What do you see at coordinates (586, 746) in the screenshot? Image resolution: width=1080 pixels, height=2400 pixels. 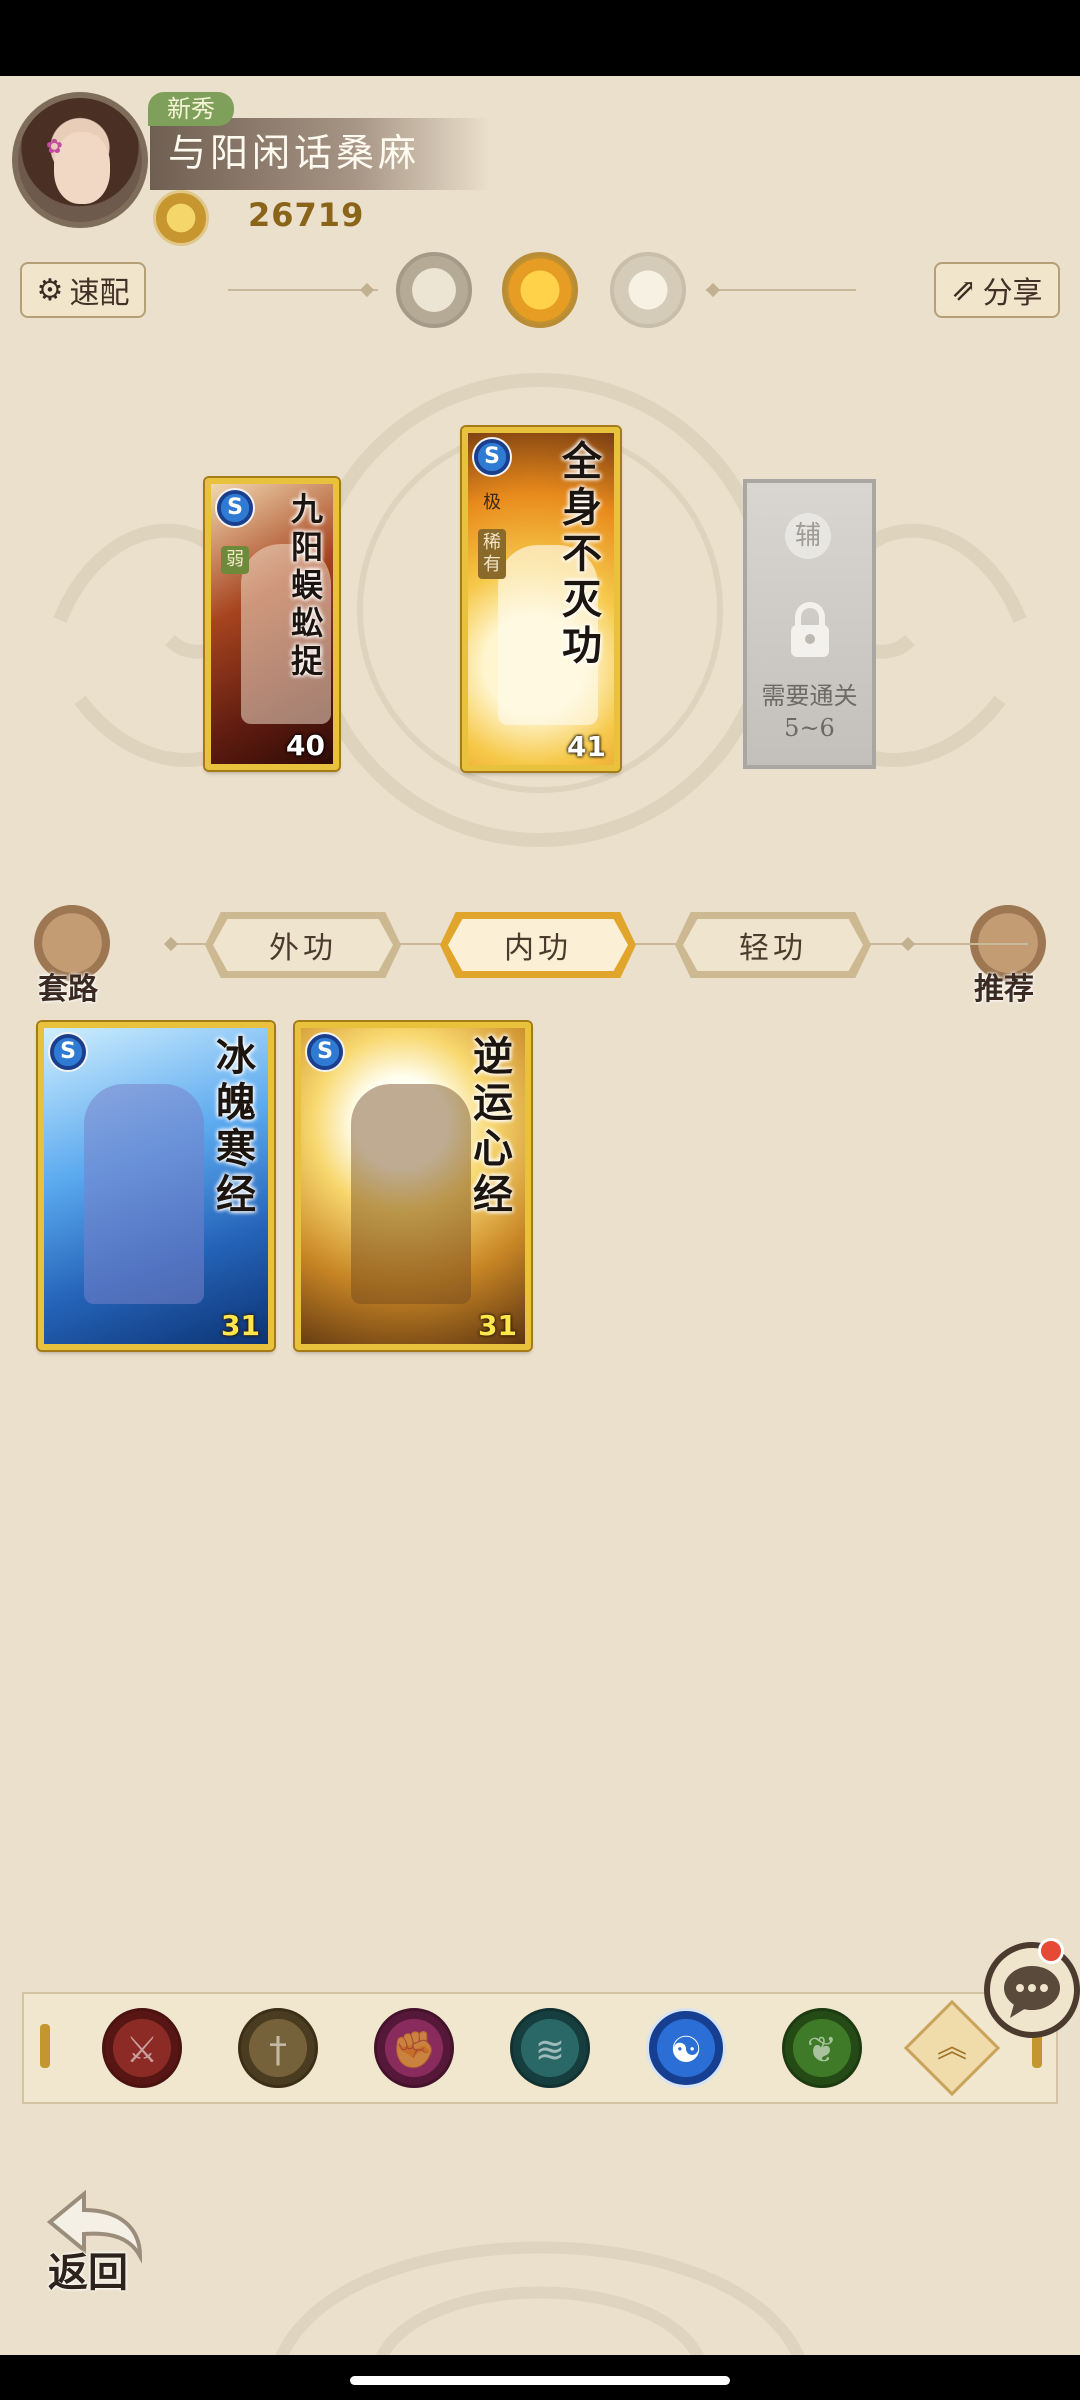 I see `card-level: 41` at bounding box center [586, 746].